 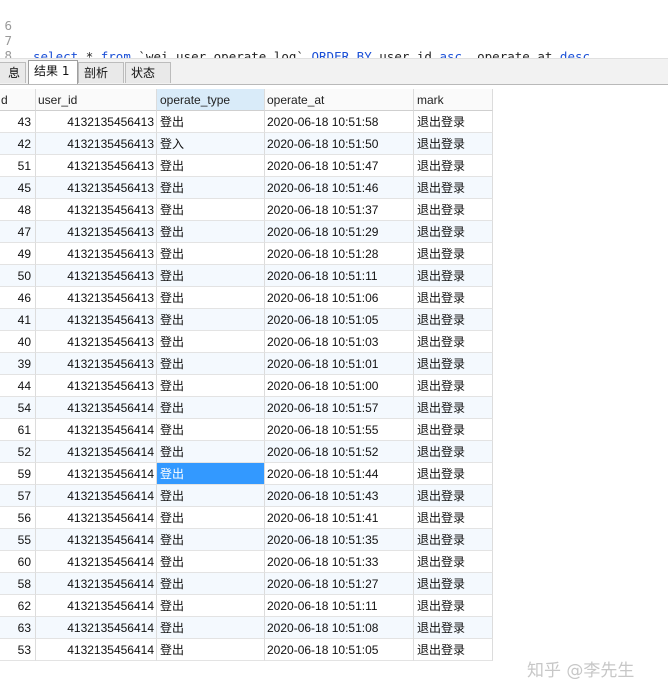 I want to click on tab-profile: 剖析, so click(x=101, y=72).